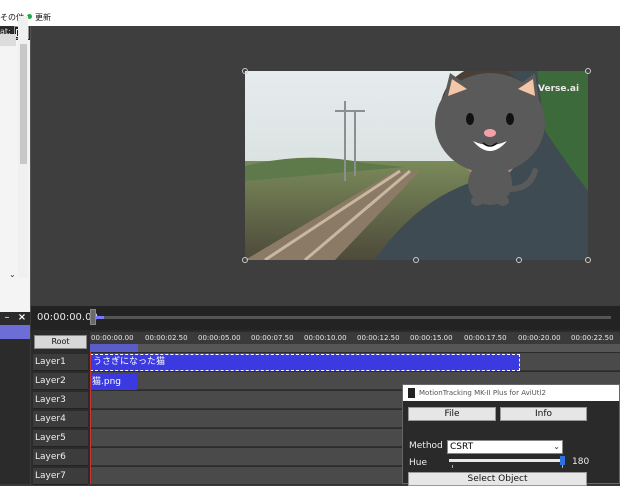 The image size is (620, 486). What do you see at coordinates (505, 460) in the screenshot?
I see `hue-slider-fill` at bounding box center [505, 460].